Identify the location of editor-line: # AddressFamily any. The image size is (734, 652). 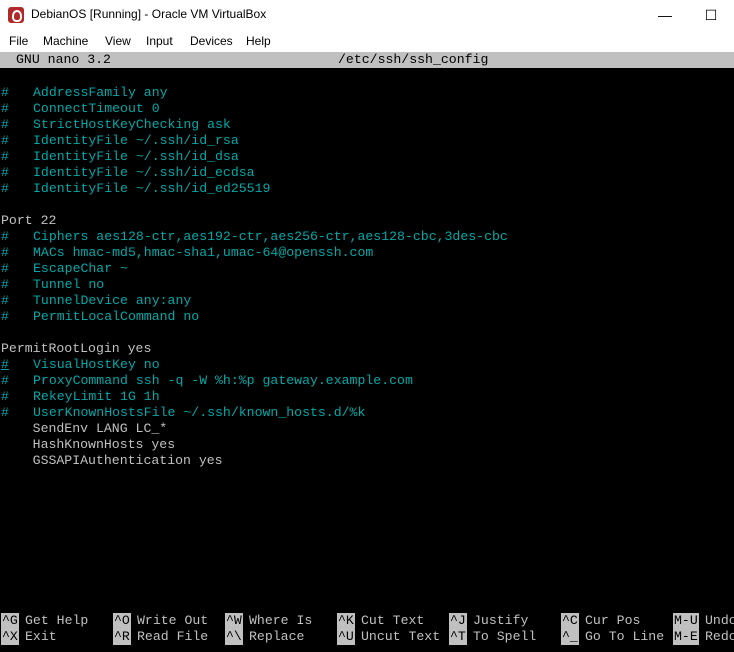
(84, 92).